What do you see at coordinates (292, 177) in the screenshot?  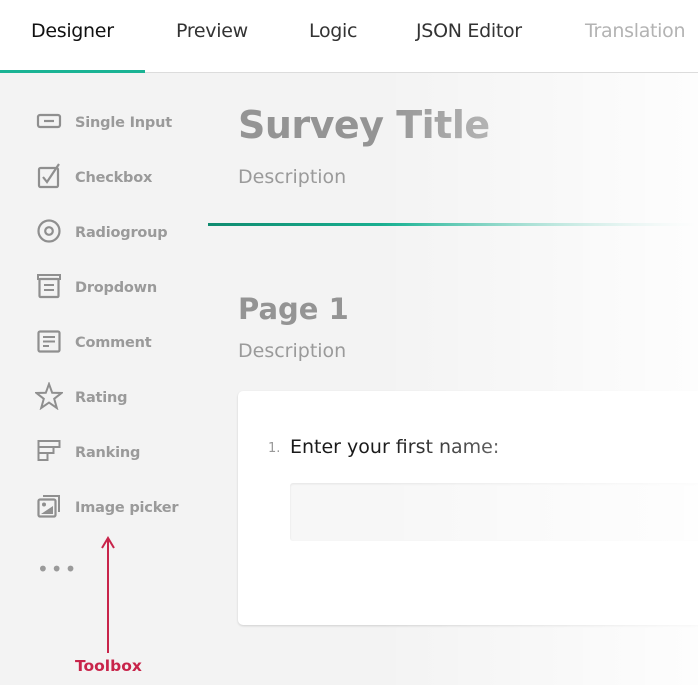 I see `survey-description: Description` at bounding box center [292, 177].